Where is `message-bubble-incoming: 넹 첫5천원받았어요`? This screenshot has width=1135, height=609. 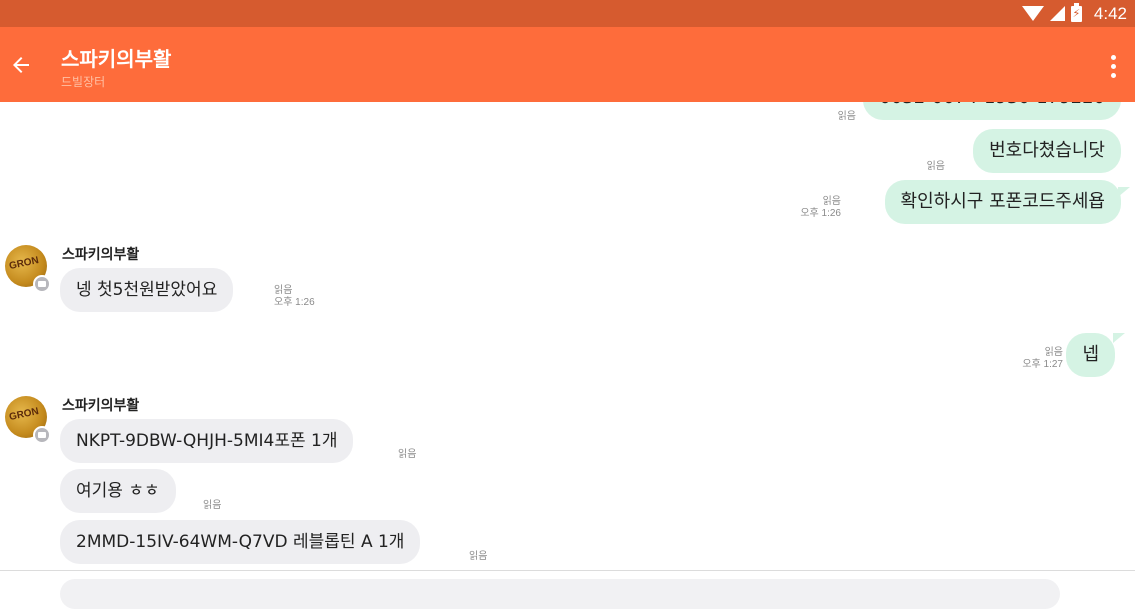 message-bubble-incoming: 넹 첫5천원받았어요 is located at coordinates (147, 290).